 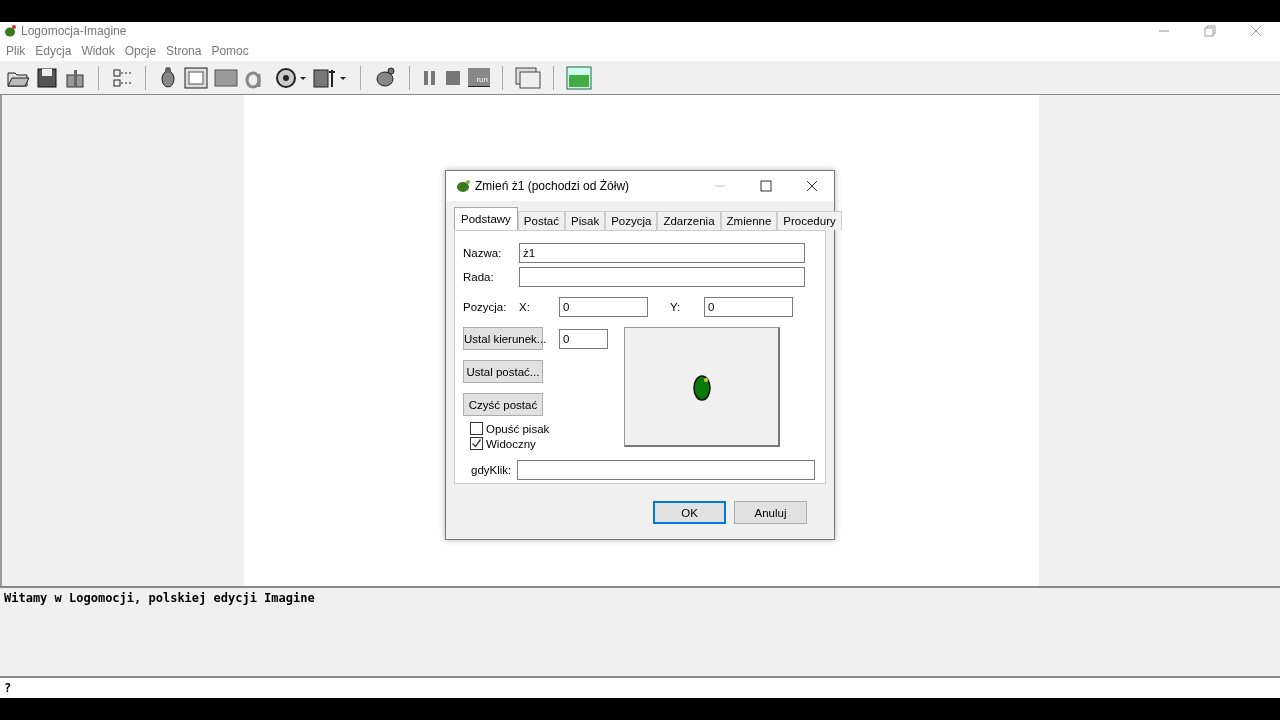 What do you see at coordinates (196, 77) in the screenshot?
I see `frame-icon` at bounding box center [196, 77].